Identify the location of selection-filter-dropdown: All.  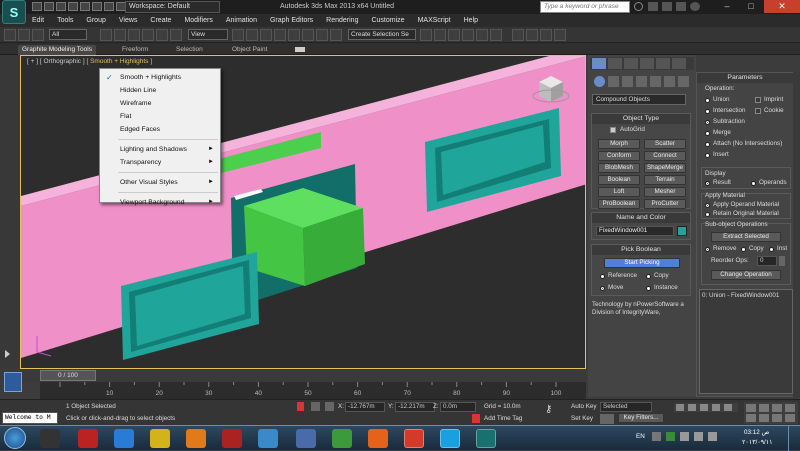
(68, 34).